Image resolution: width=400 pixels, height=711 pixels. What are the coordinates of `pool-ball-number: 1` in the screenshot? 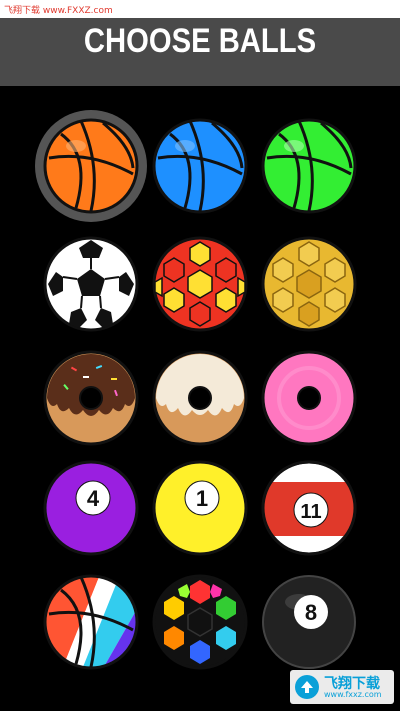 It's located at (202, 498).